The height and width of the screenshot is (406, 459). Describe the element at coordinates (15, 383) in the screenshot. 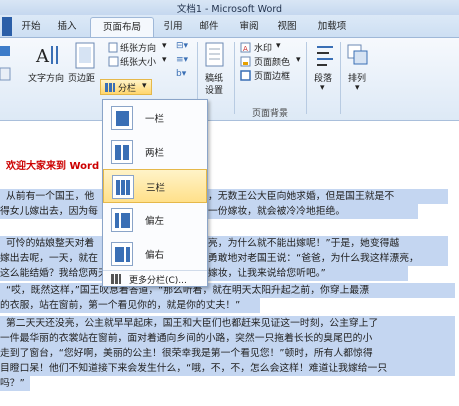

I see `text-line: 吗？”` at that location.